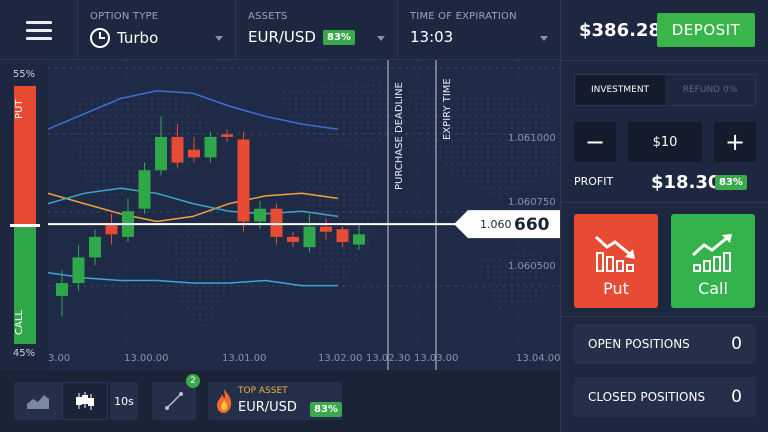 Image resolution: width=768 pixels, height=432 pixels. What do you see at coordinates (463, 16) in the screenshot?
I see `expiration-label: TIME OF EXPIRATION` at bounding box center [463, 16].